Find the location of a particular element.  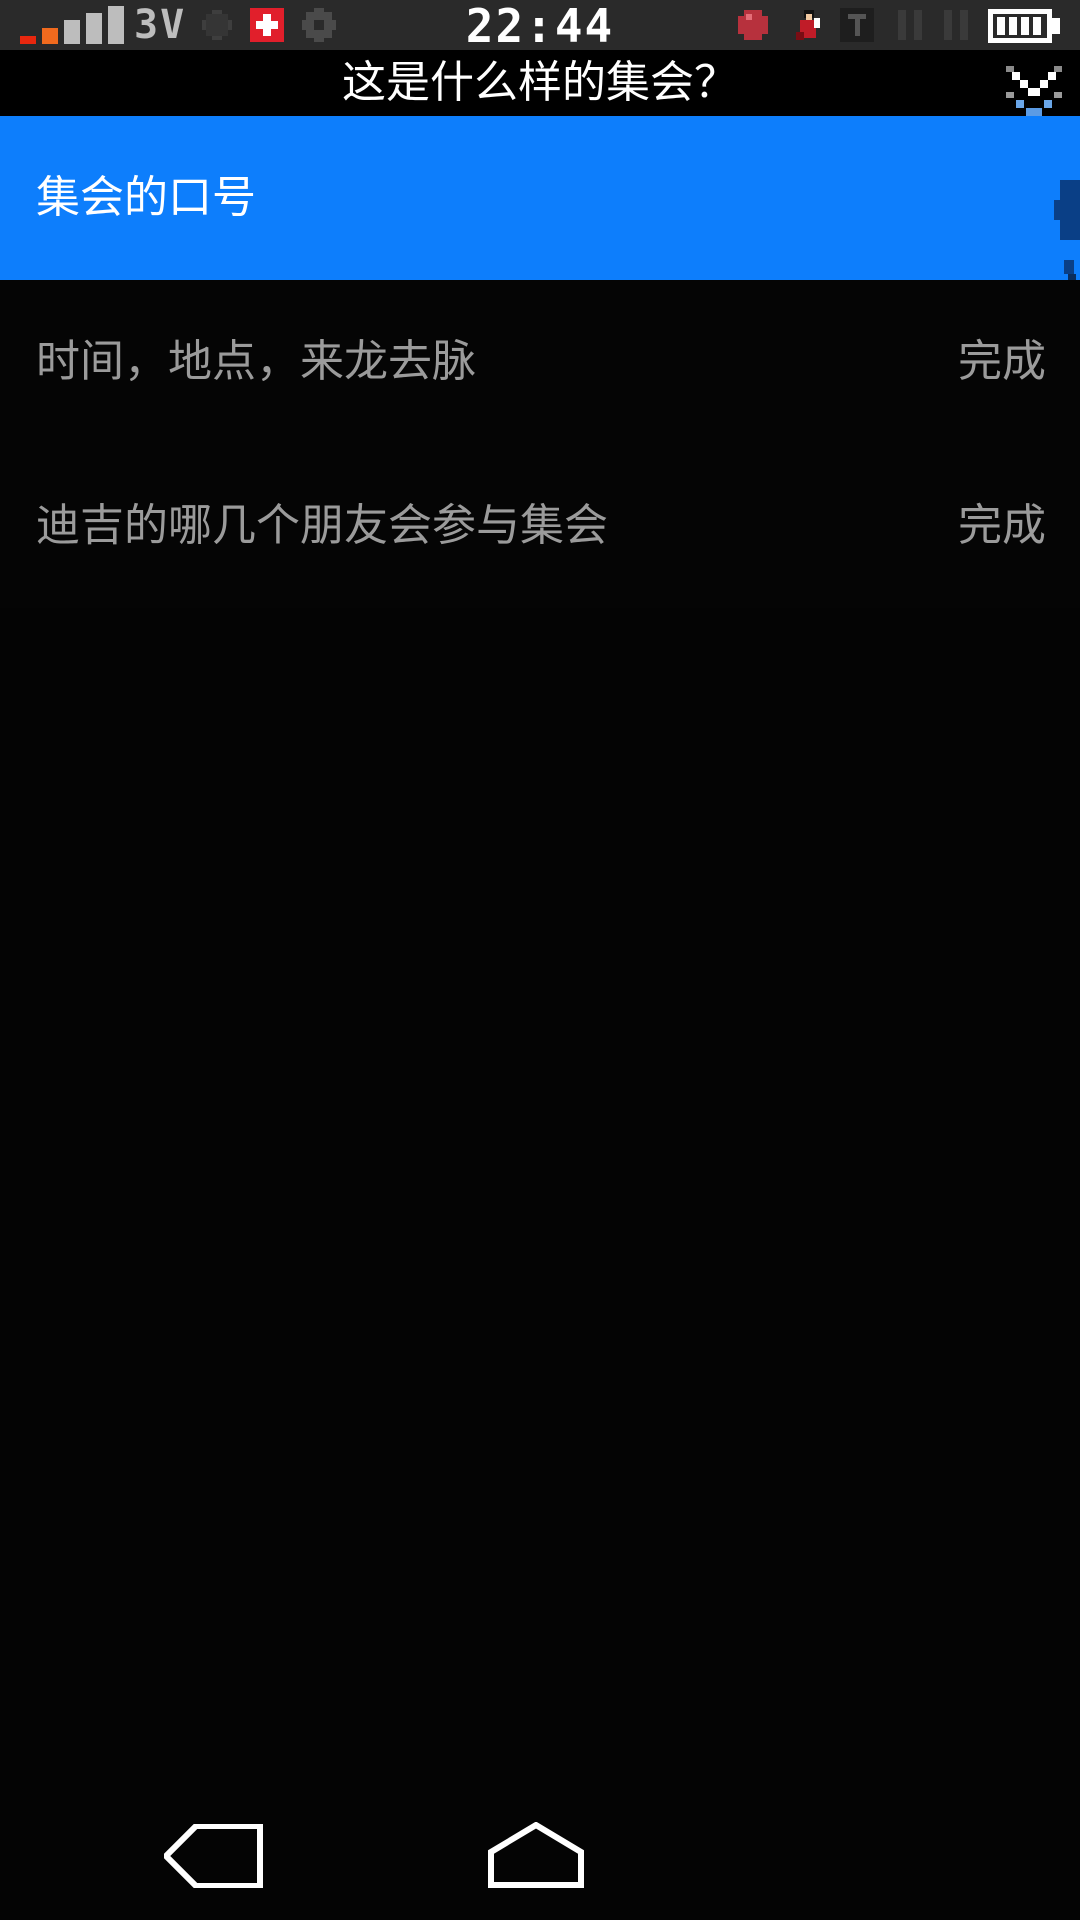

list-item-label: 时间，地点，来龙去脉 is located at coordinates (256, 361).